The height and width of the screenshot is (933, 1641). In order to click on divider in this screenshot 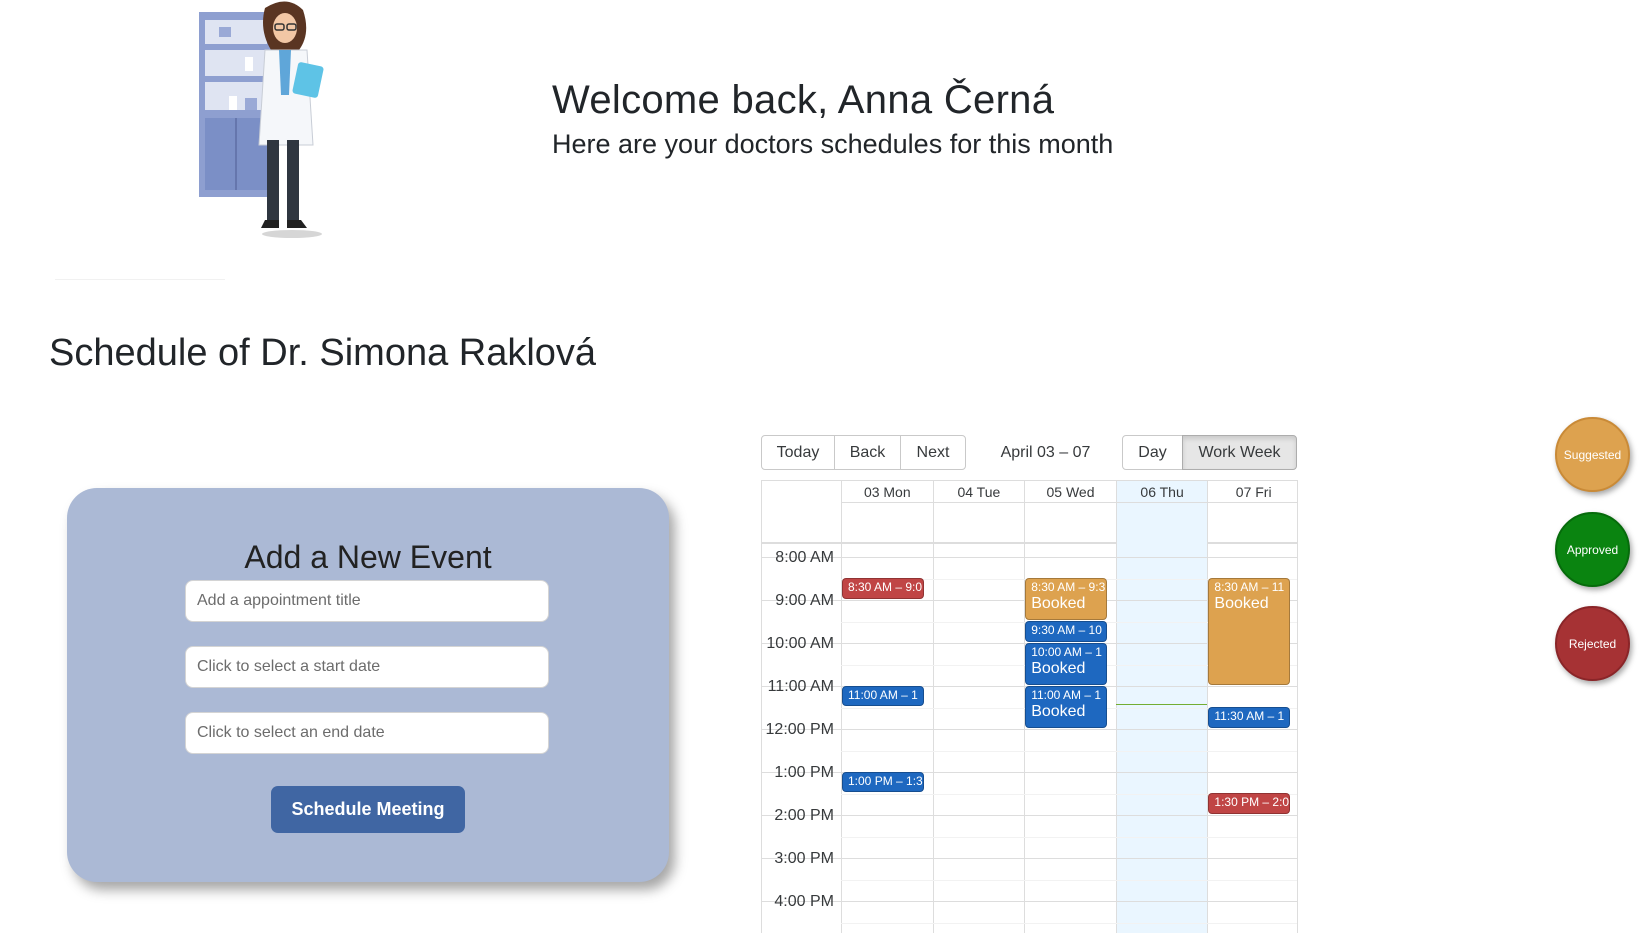, I will do `click(140, 279)`.